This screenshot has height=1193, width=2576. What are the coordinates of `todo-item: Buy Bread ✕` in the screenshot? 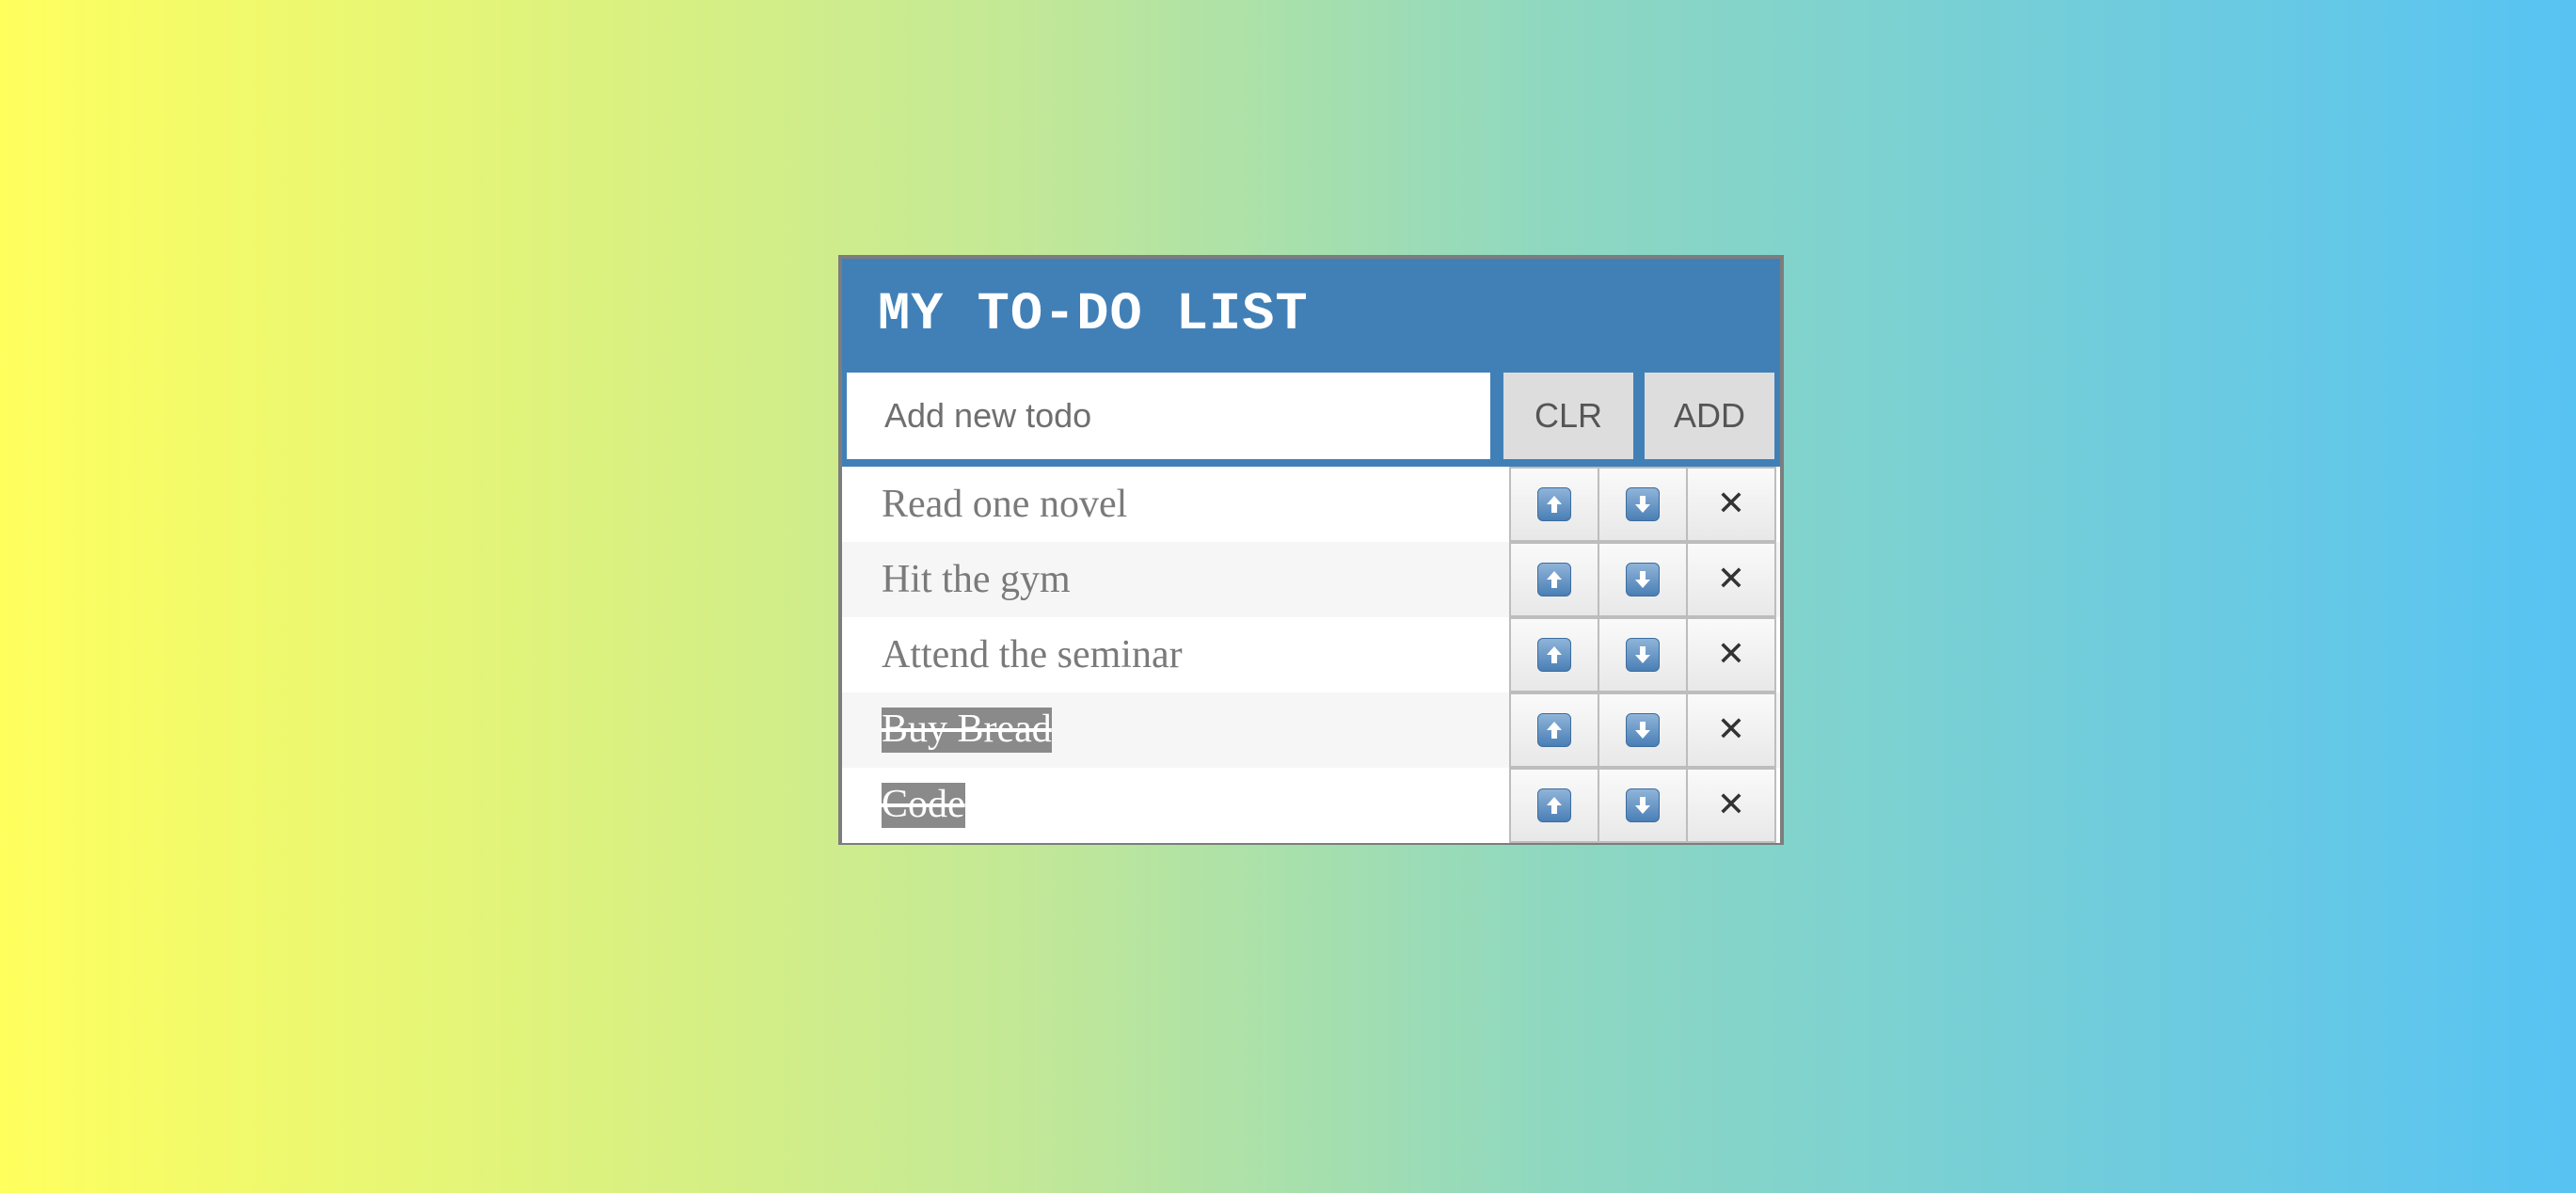 It's located at (1311, 730).